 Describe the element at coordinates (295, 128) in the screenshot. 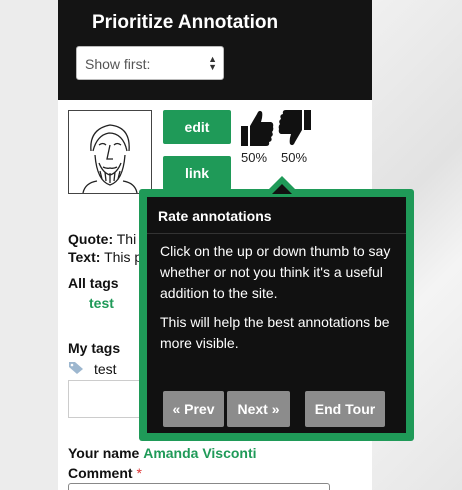

I see `thumbs-down-icon` at that location.